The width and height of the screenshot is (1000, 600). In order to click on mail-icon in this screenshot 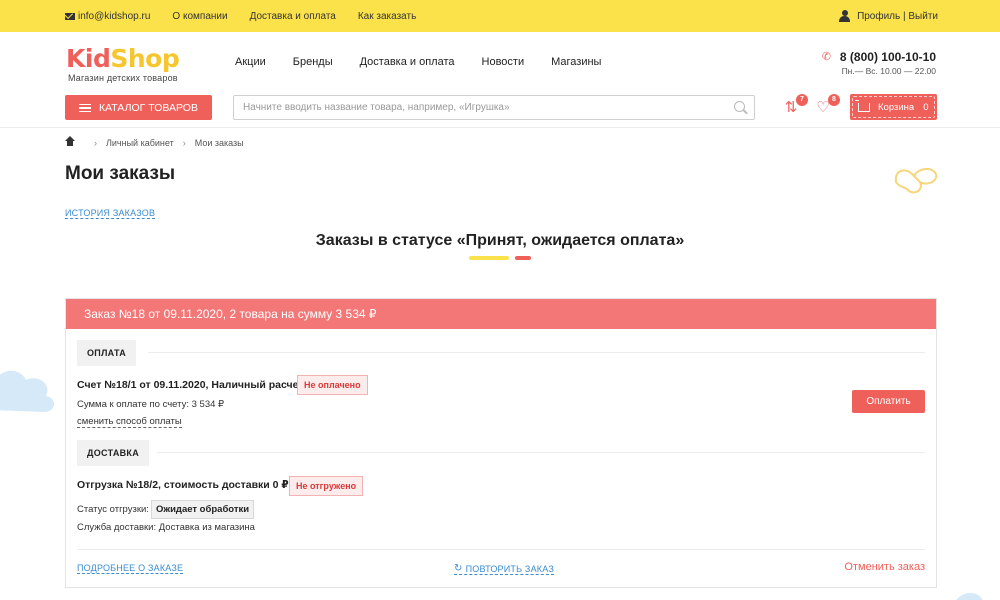, I will do `click(70, 16)`.